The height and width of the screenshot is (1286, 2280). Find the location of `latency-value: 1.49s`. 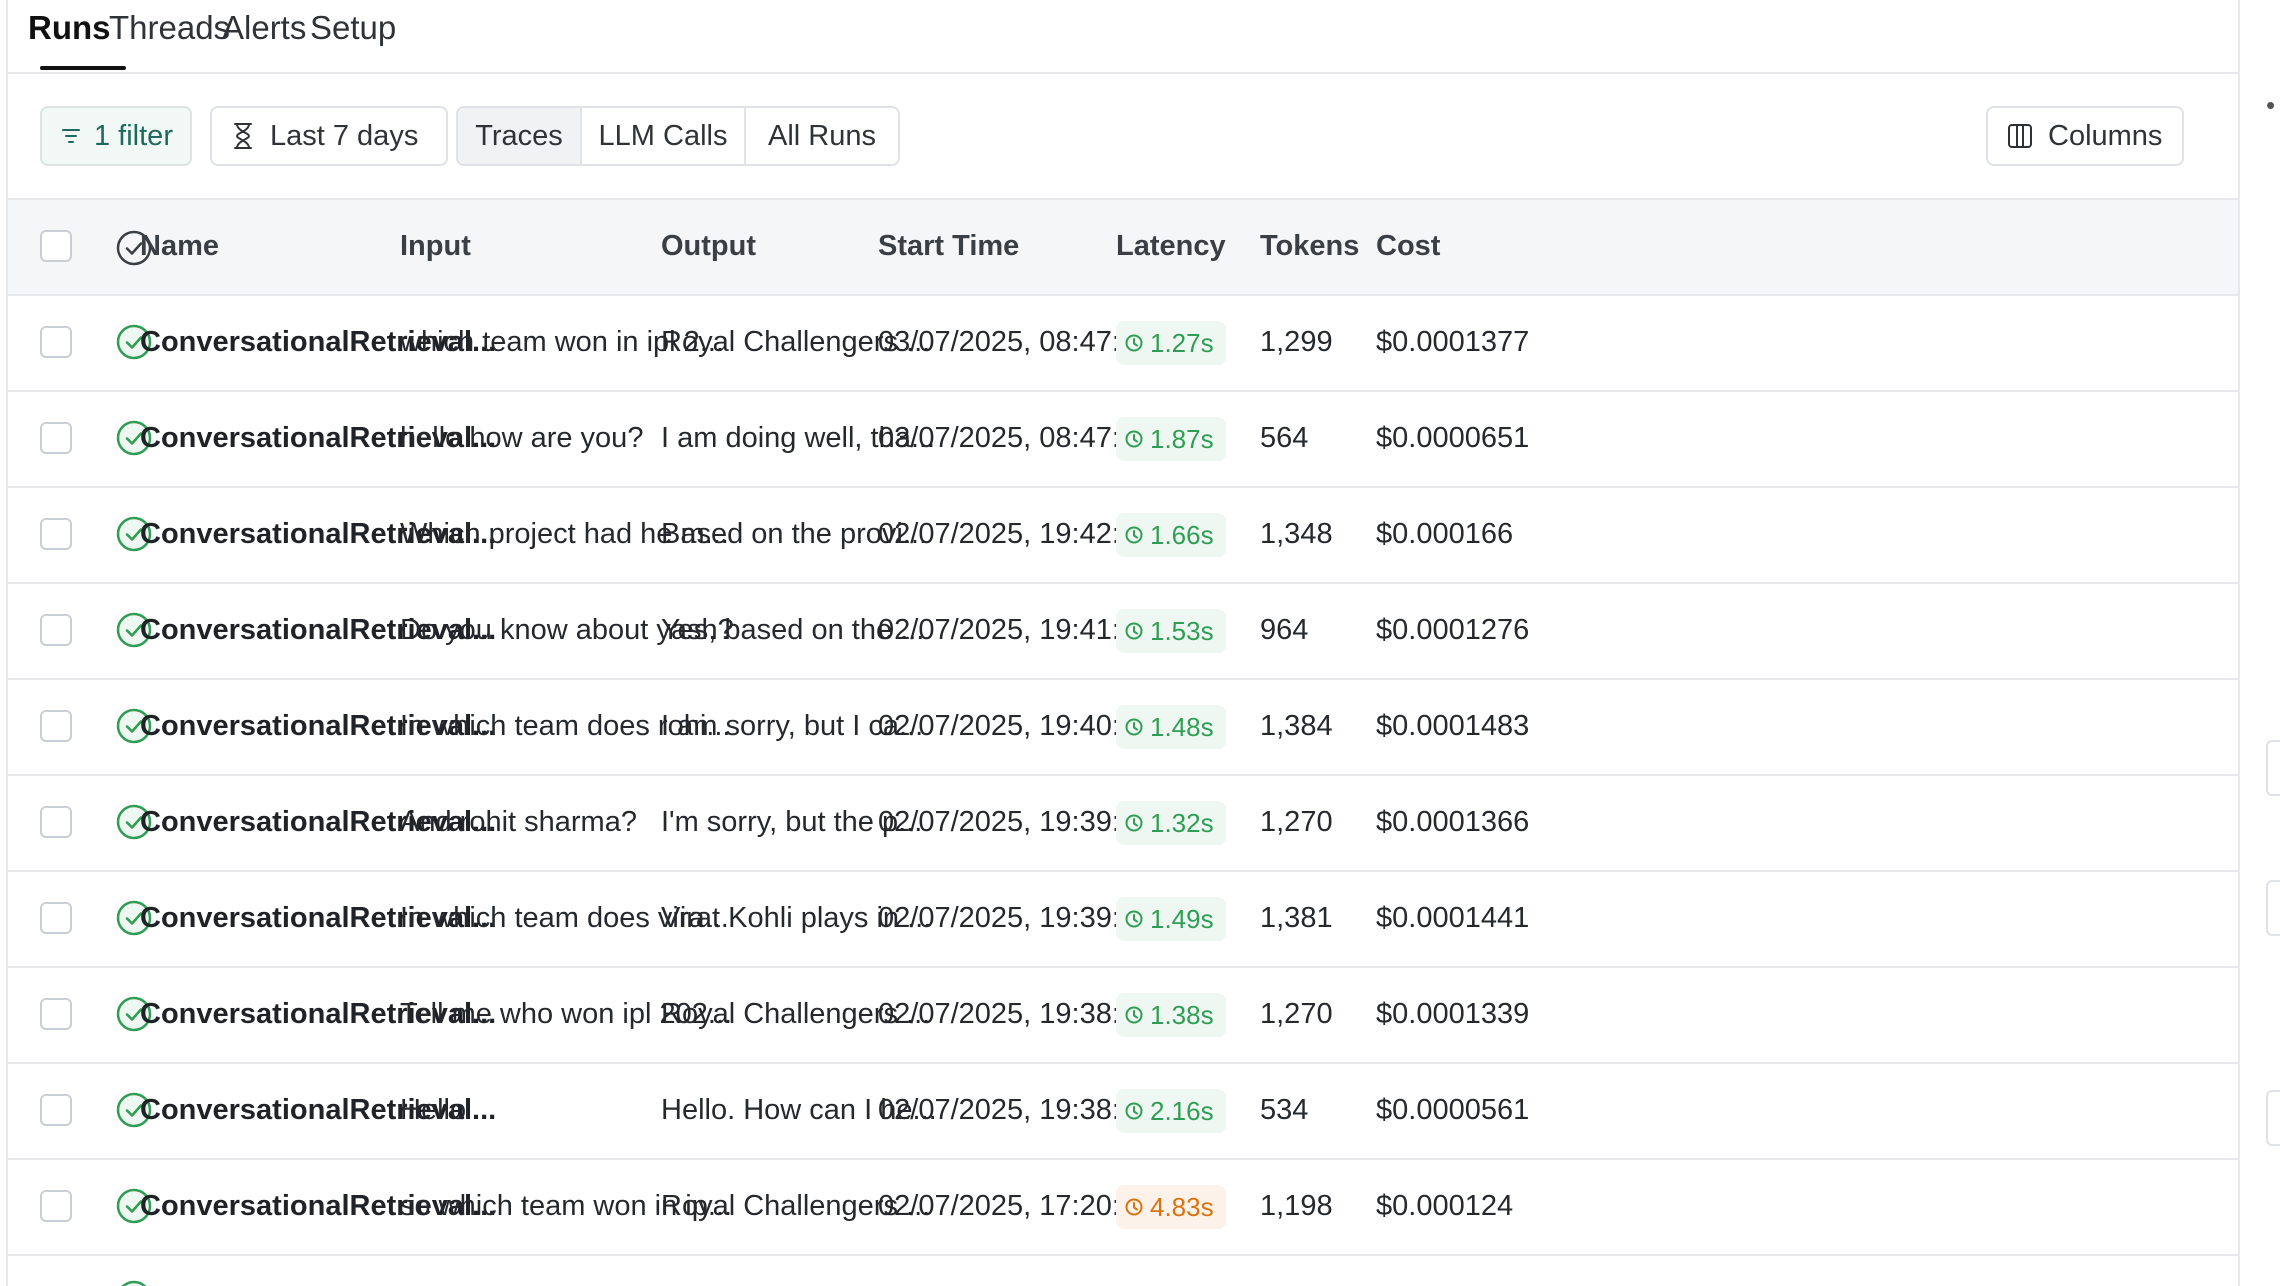

latency-value: 1.49s is located at coordinates (1182, 918).